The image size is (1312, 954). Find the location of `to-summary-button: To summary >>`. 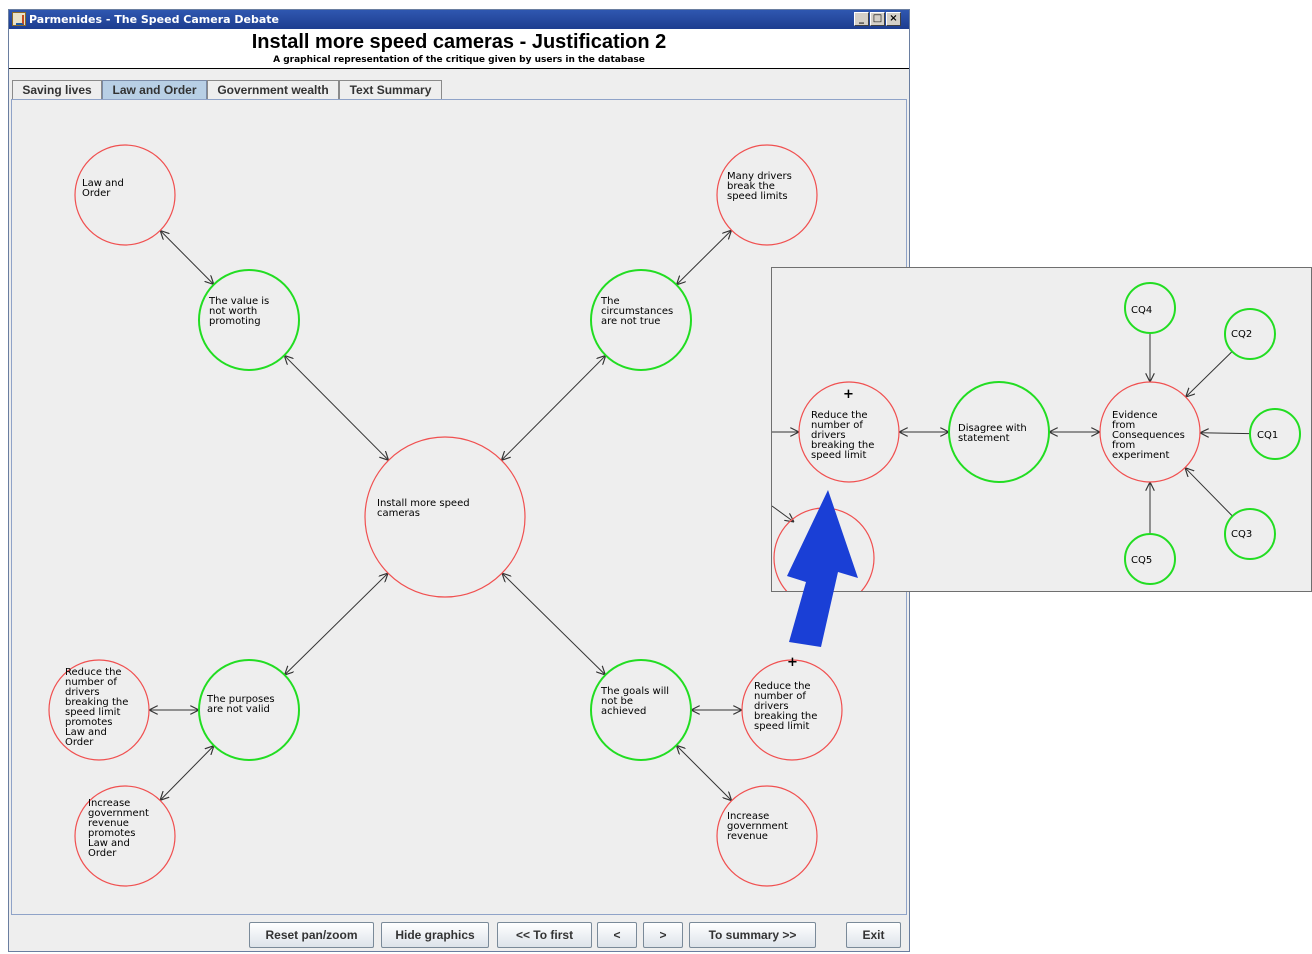

to-summary-button: To summary >> is located at coordinates (752, 935).